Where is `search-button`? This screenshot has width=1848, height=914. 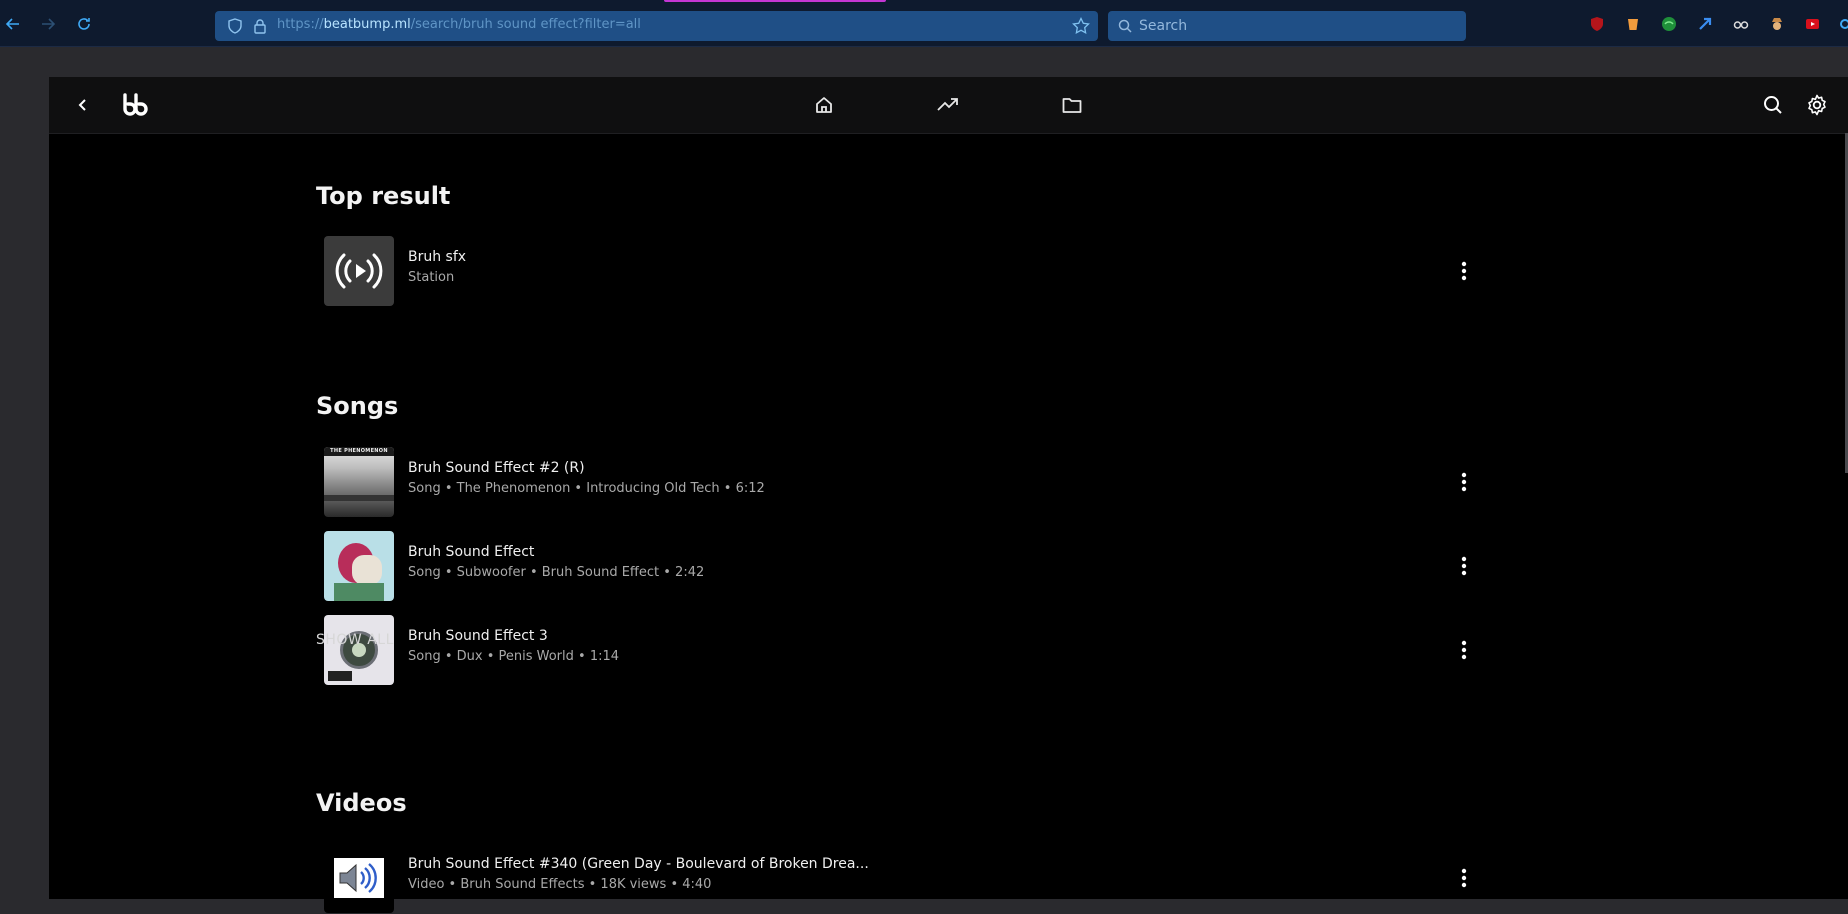
search-button is located at coordinates (1773, 105).